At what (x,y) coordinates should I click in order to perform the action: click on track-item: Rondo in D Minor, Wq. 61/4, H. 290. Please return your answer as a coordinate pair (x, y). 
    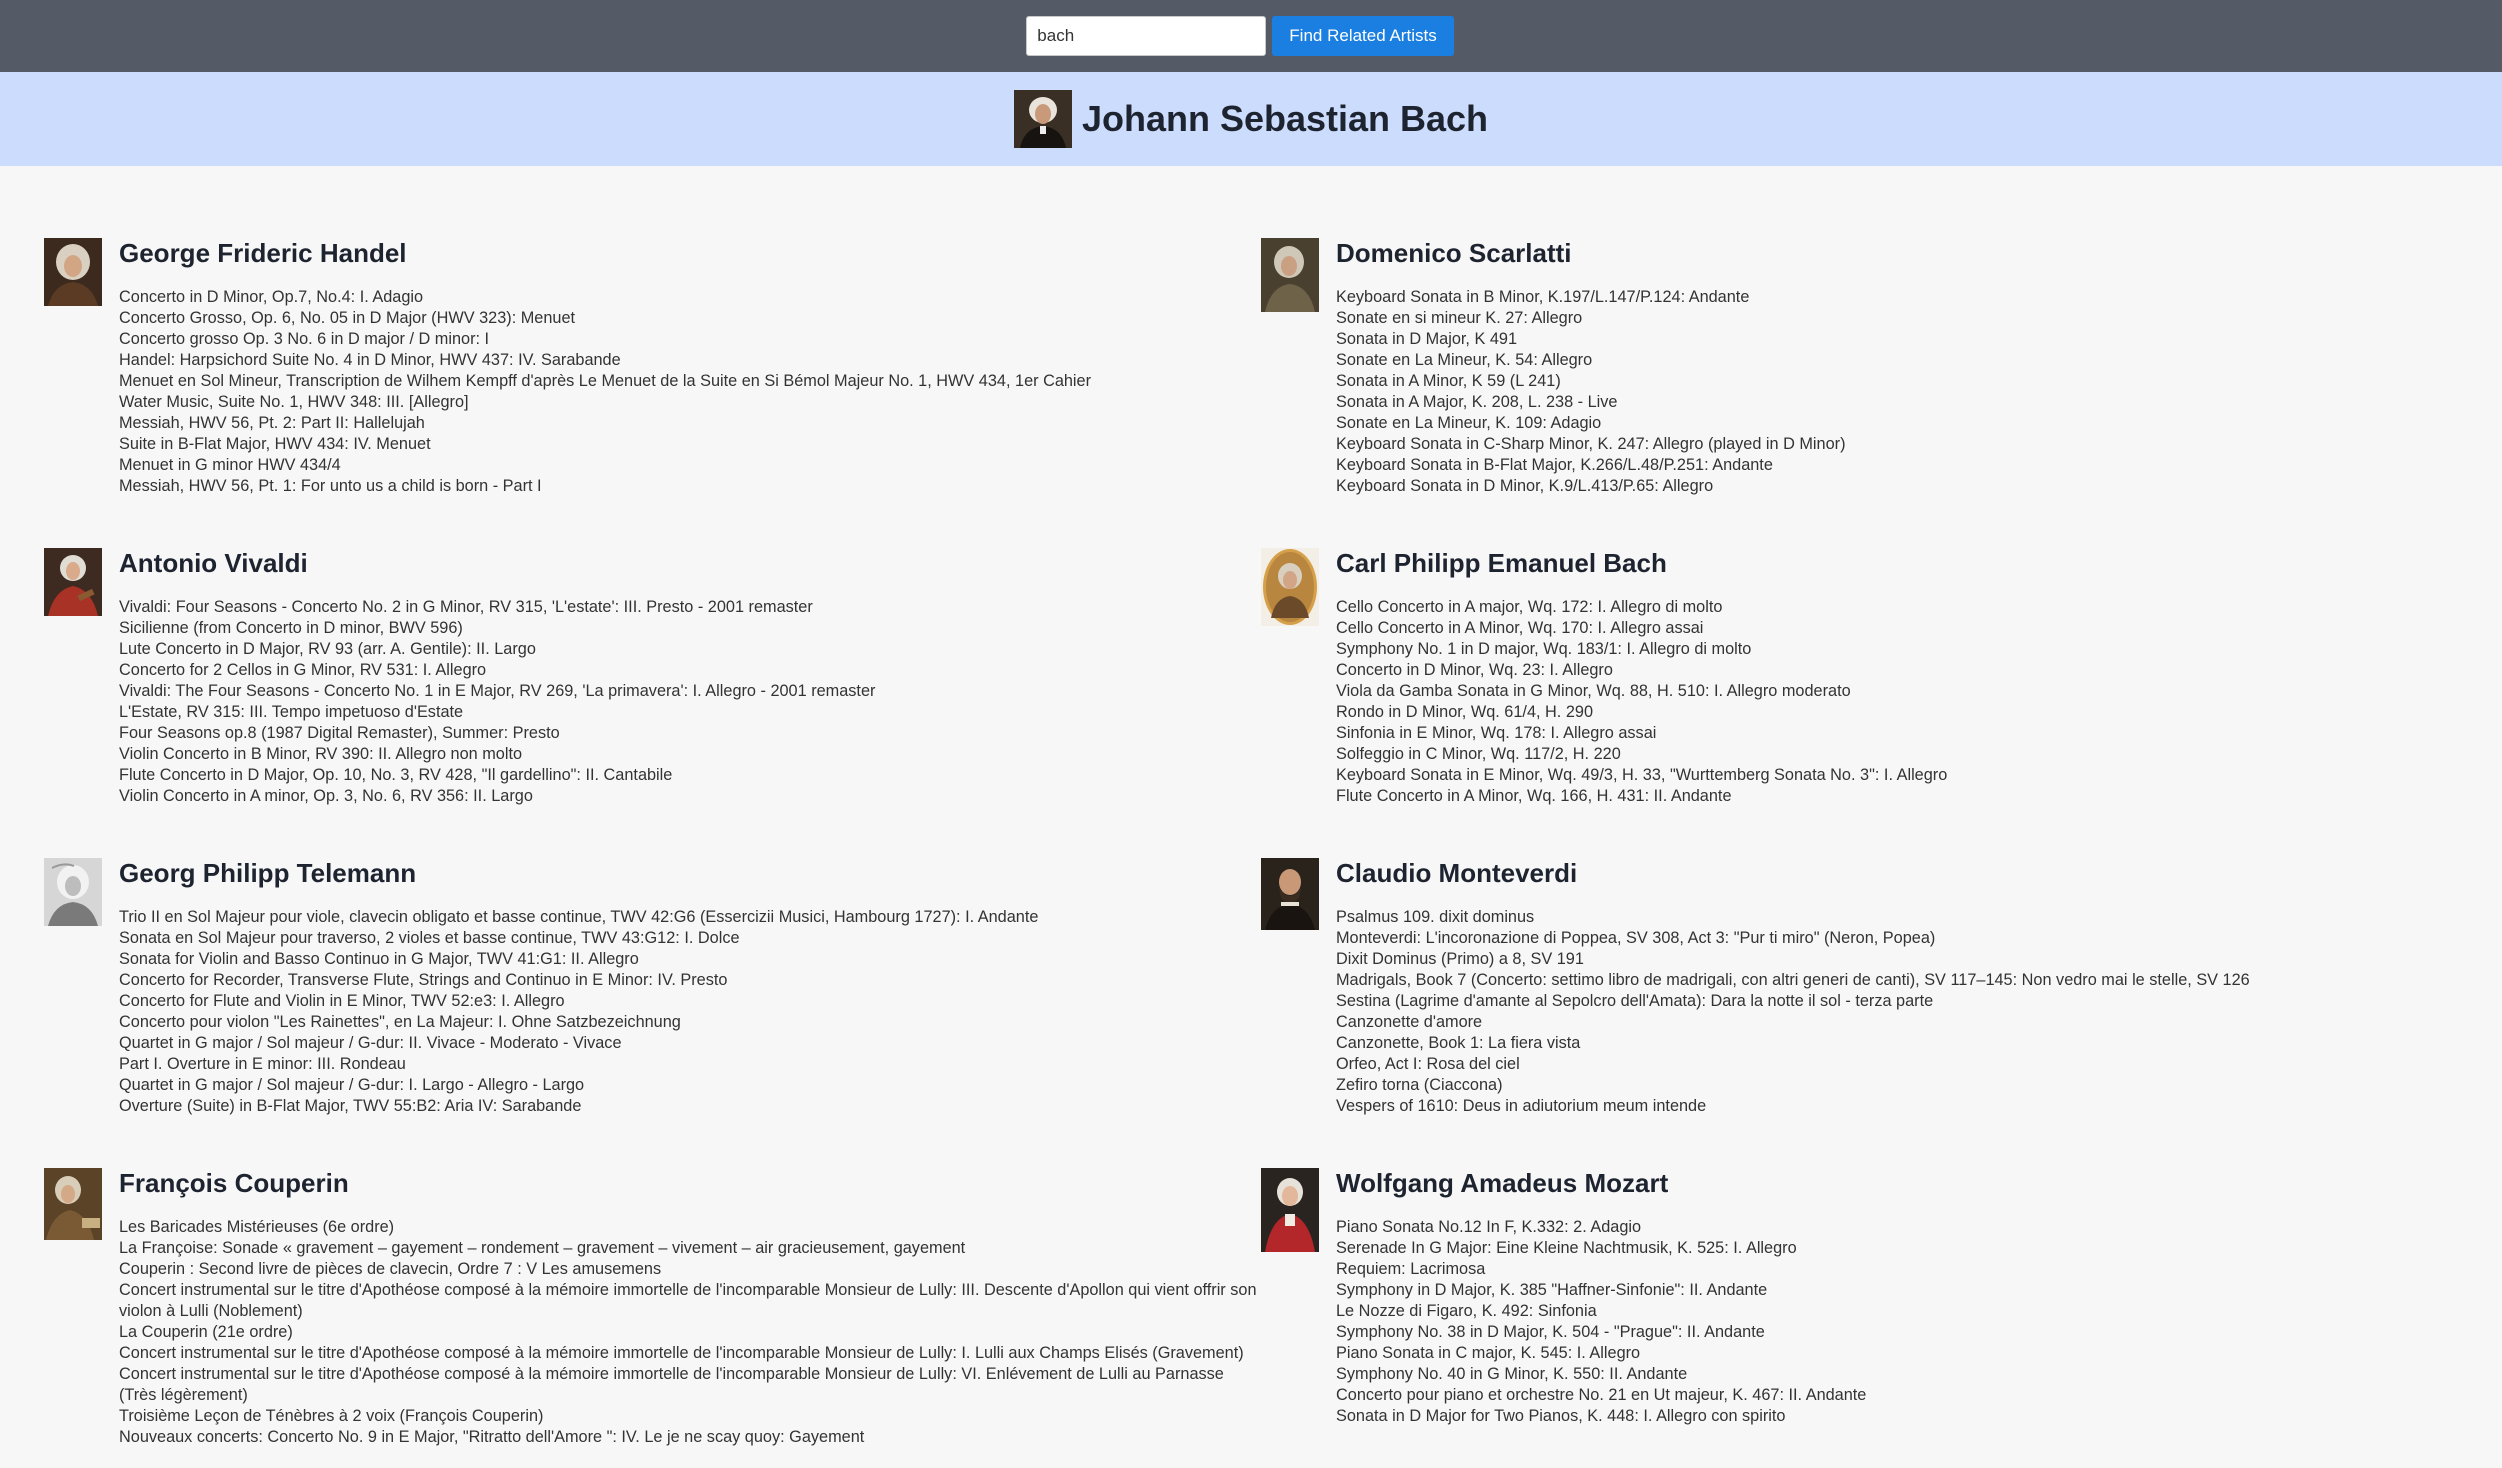
    Looking at the image, I should click on (1919, 712).